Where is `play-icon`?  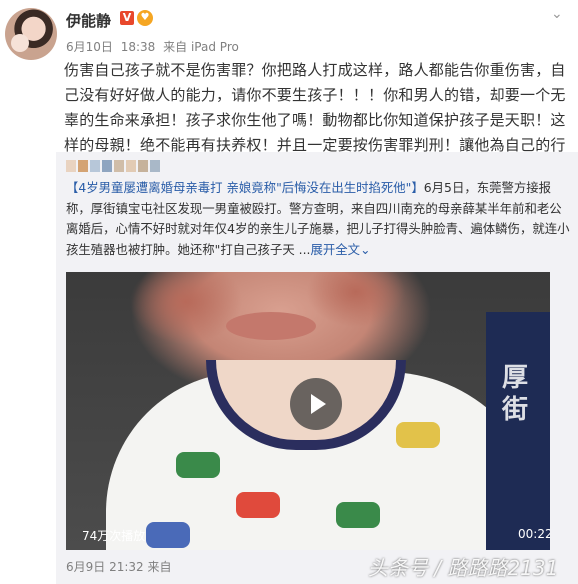
play-icon is located at coordinates (316, 404).